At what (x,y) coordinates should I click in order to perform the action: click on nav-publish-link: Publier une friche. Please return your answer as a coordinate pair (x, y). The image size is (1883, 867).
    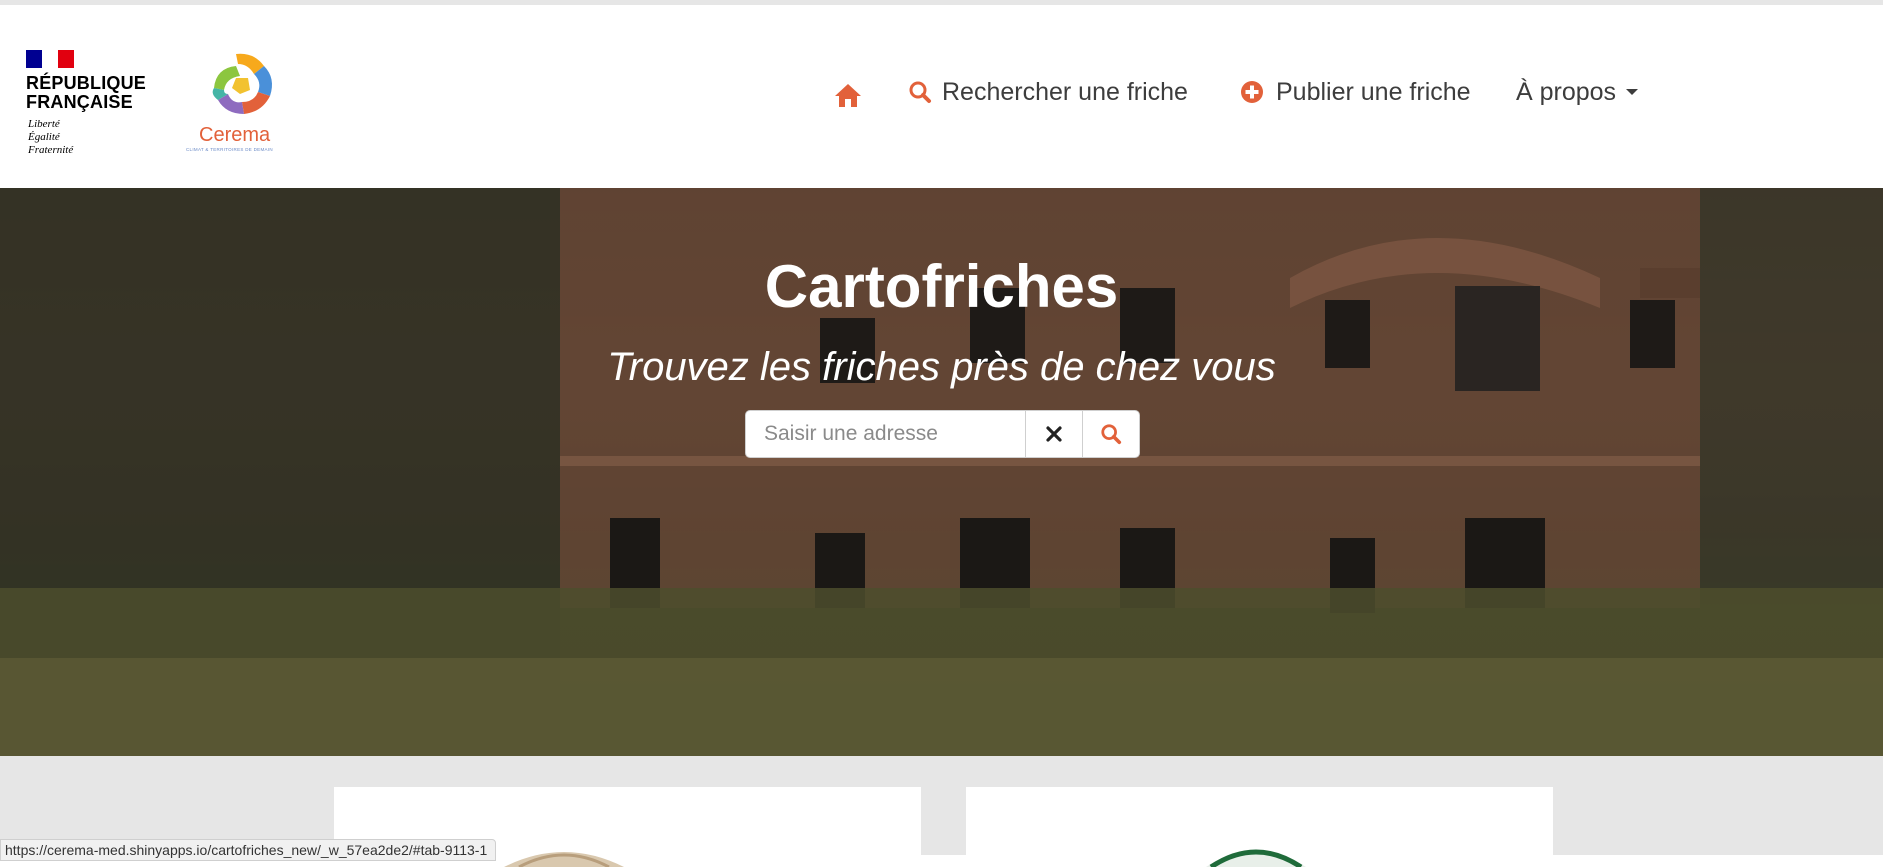
    Looking at the image, I should click on (1355, 92).